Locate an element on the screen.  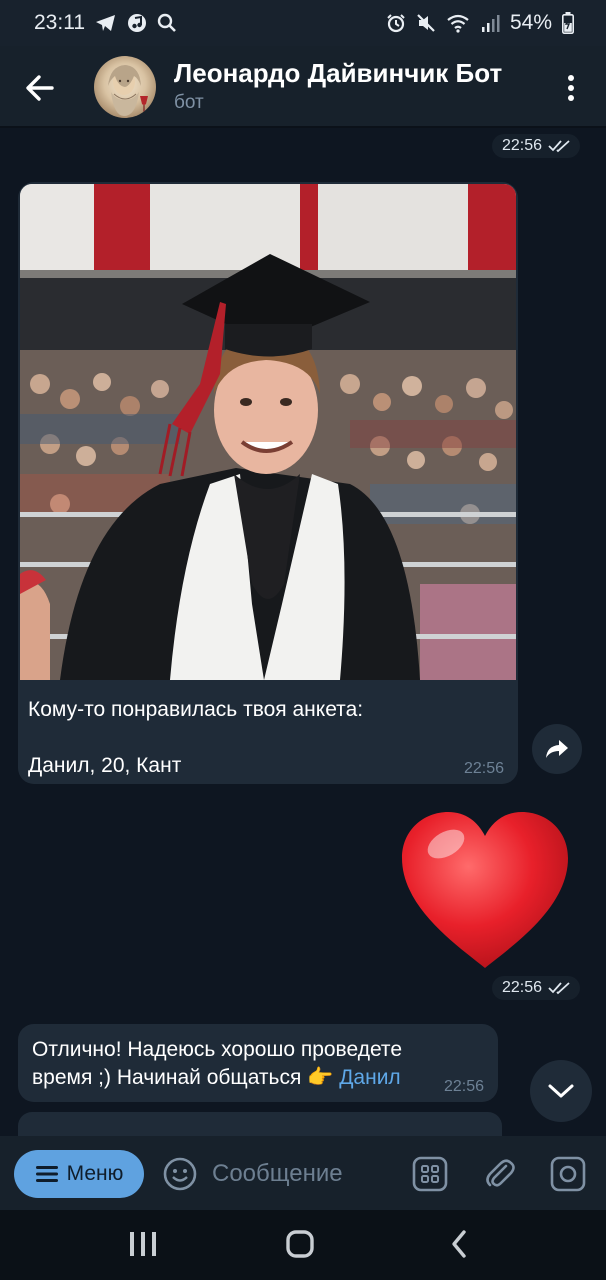
camera-button is located at coordinates (568, 1174).